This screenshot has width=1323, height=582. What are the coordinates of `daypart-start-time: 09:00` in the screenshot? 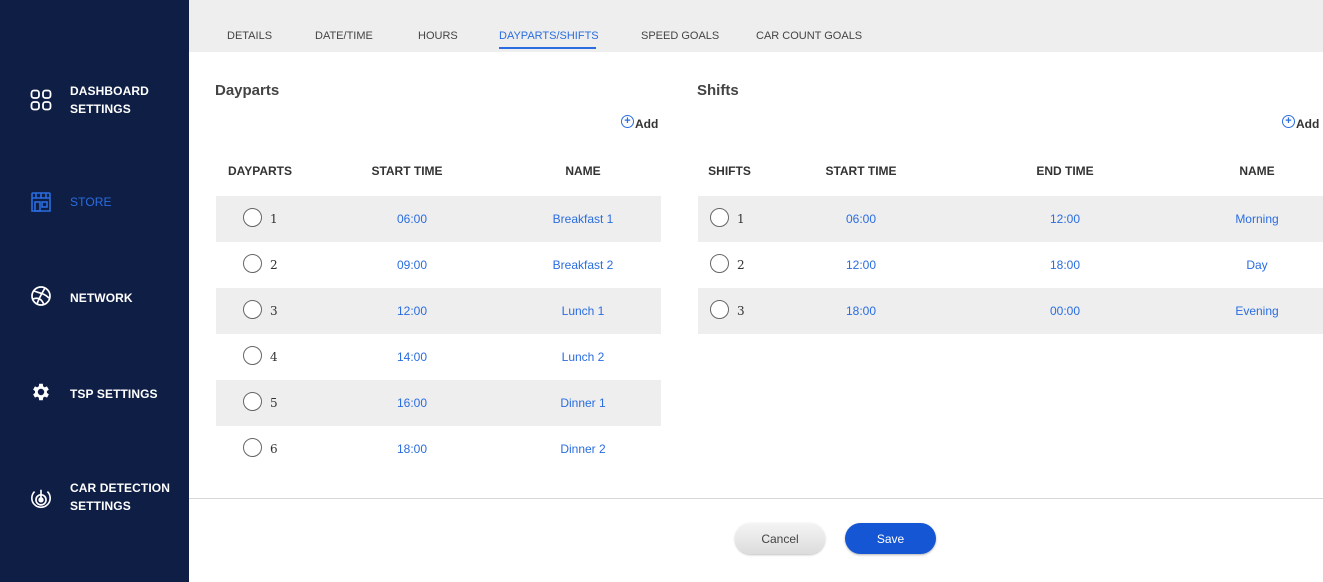 It's located at (412, 265).